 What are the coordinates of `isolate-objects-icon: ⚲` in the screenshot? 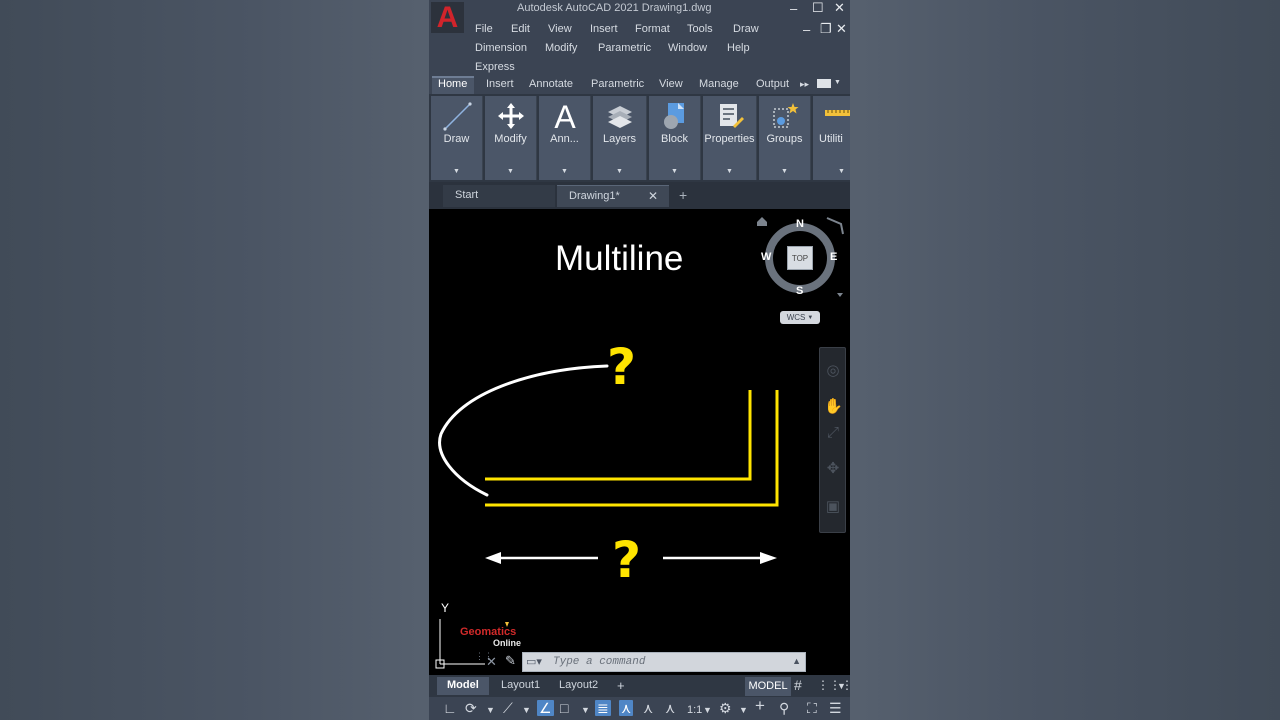 It's located at (784, 708).